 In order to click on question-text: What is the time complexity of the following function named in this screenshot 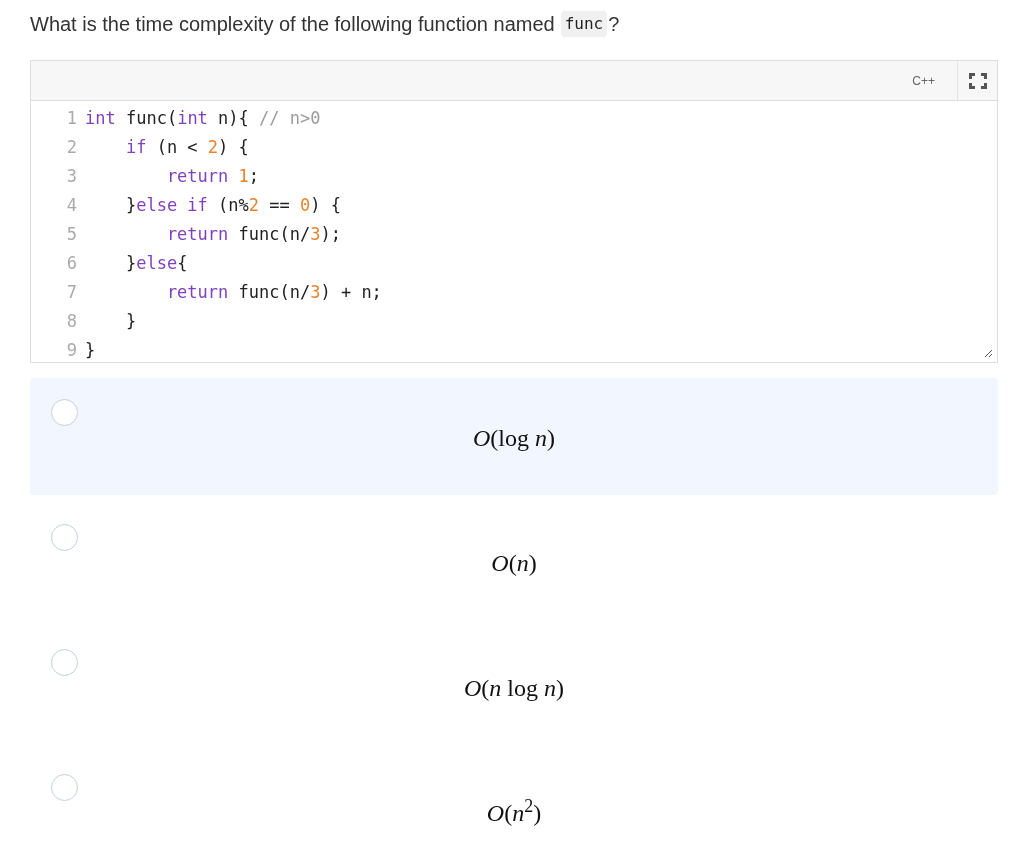, I will do `click(292, 24)`.